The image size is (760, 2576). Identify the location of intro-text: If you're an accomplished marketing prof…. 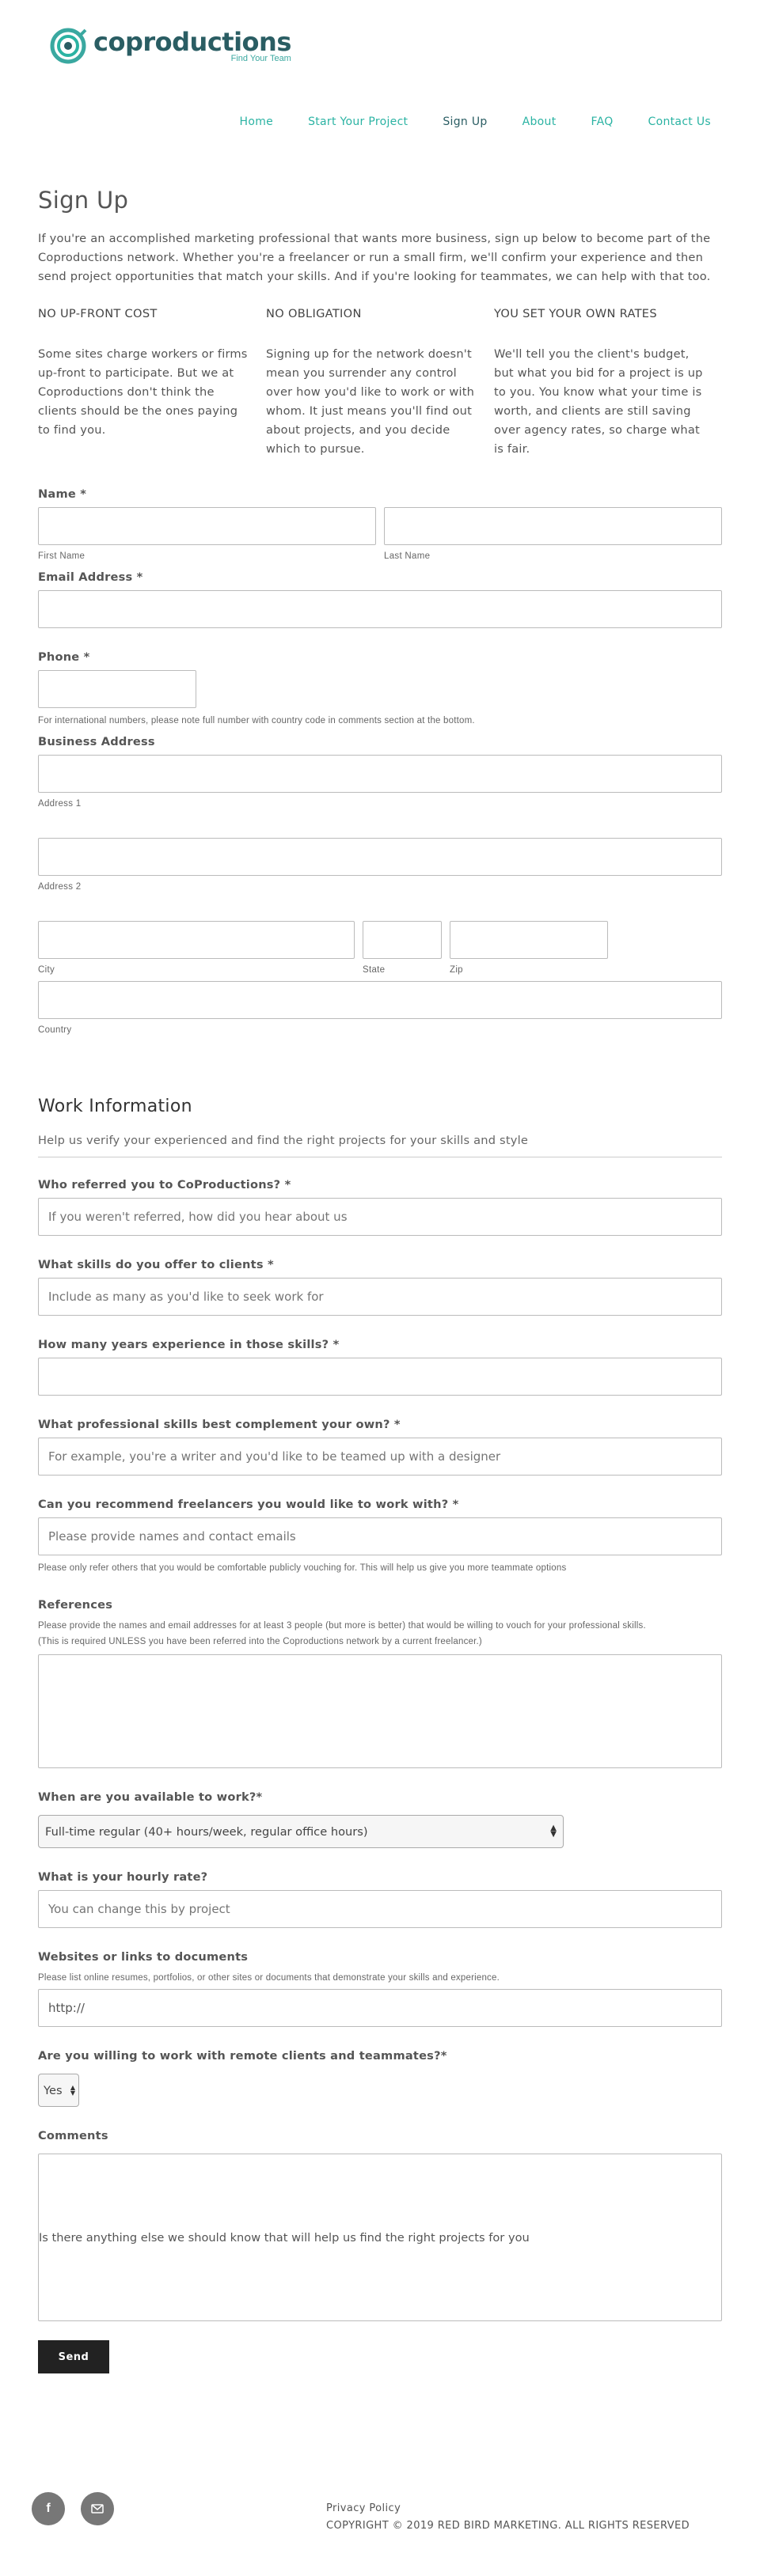
(374, 257).